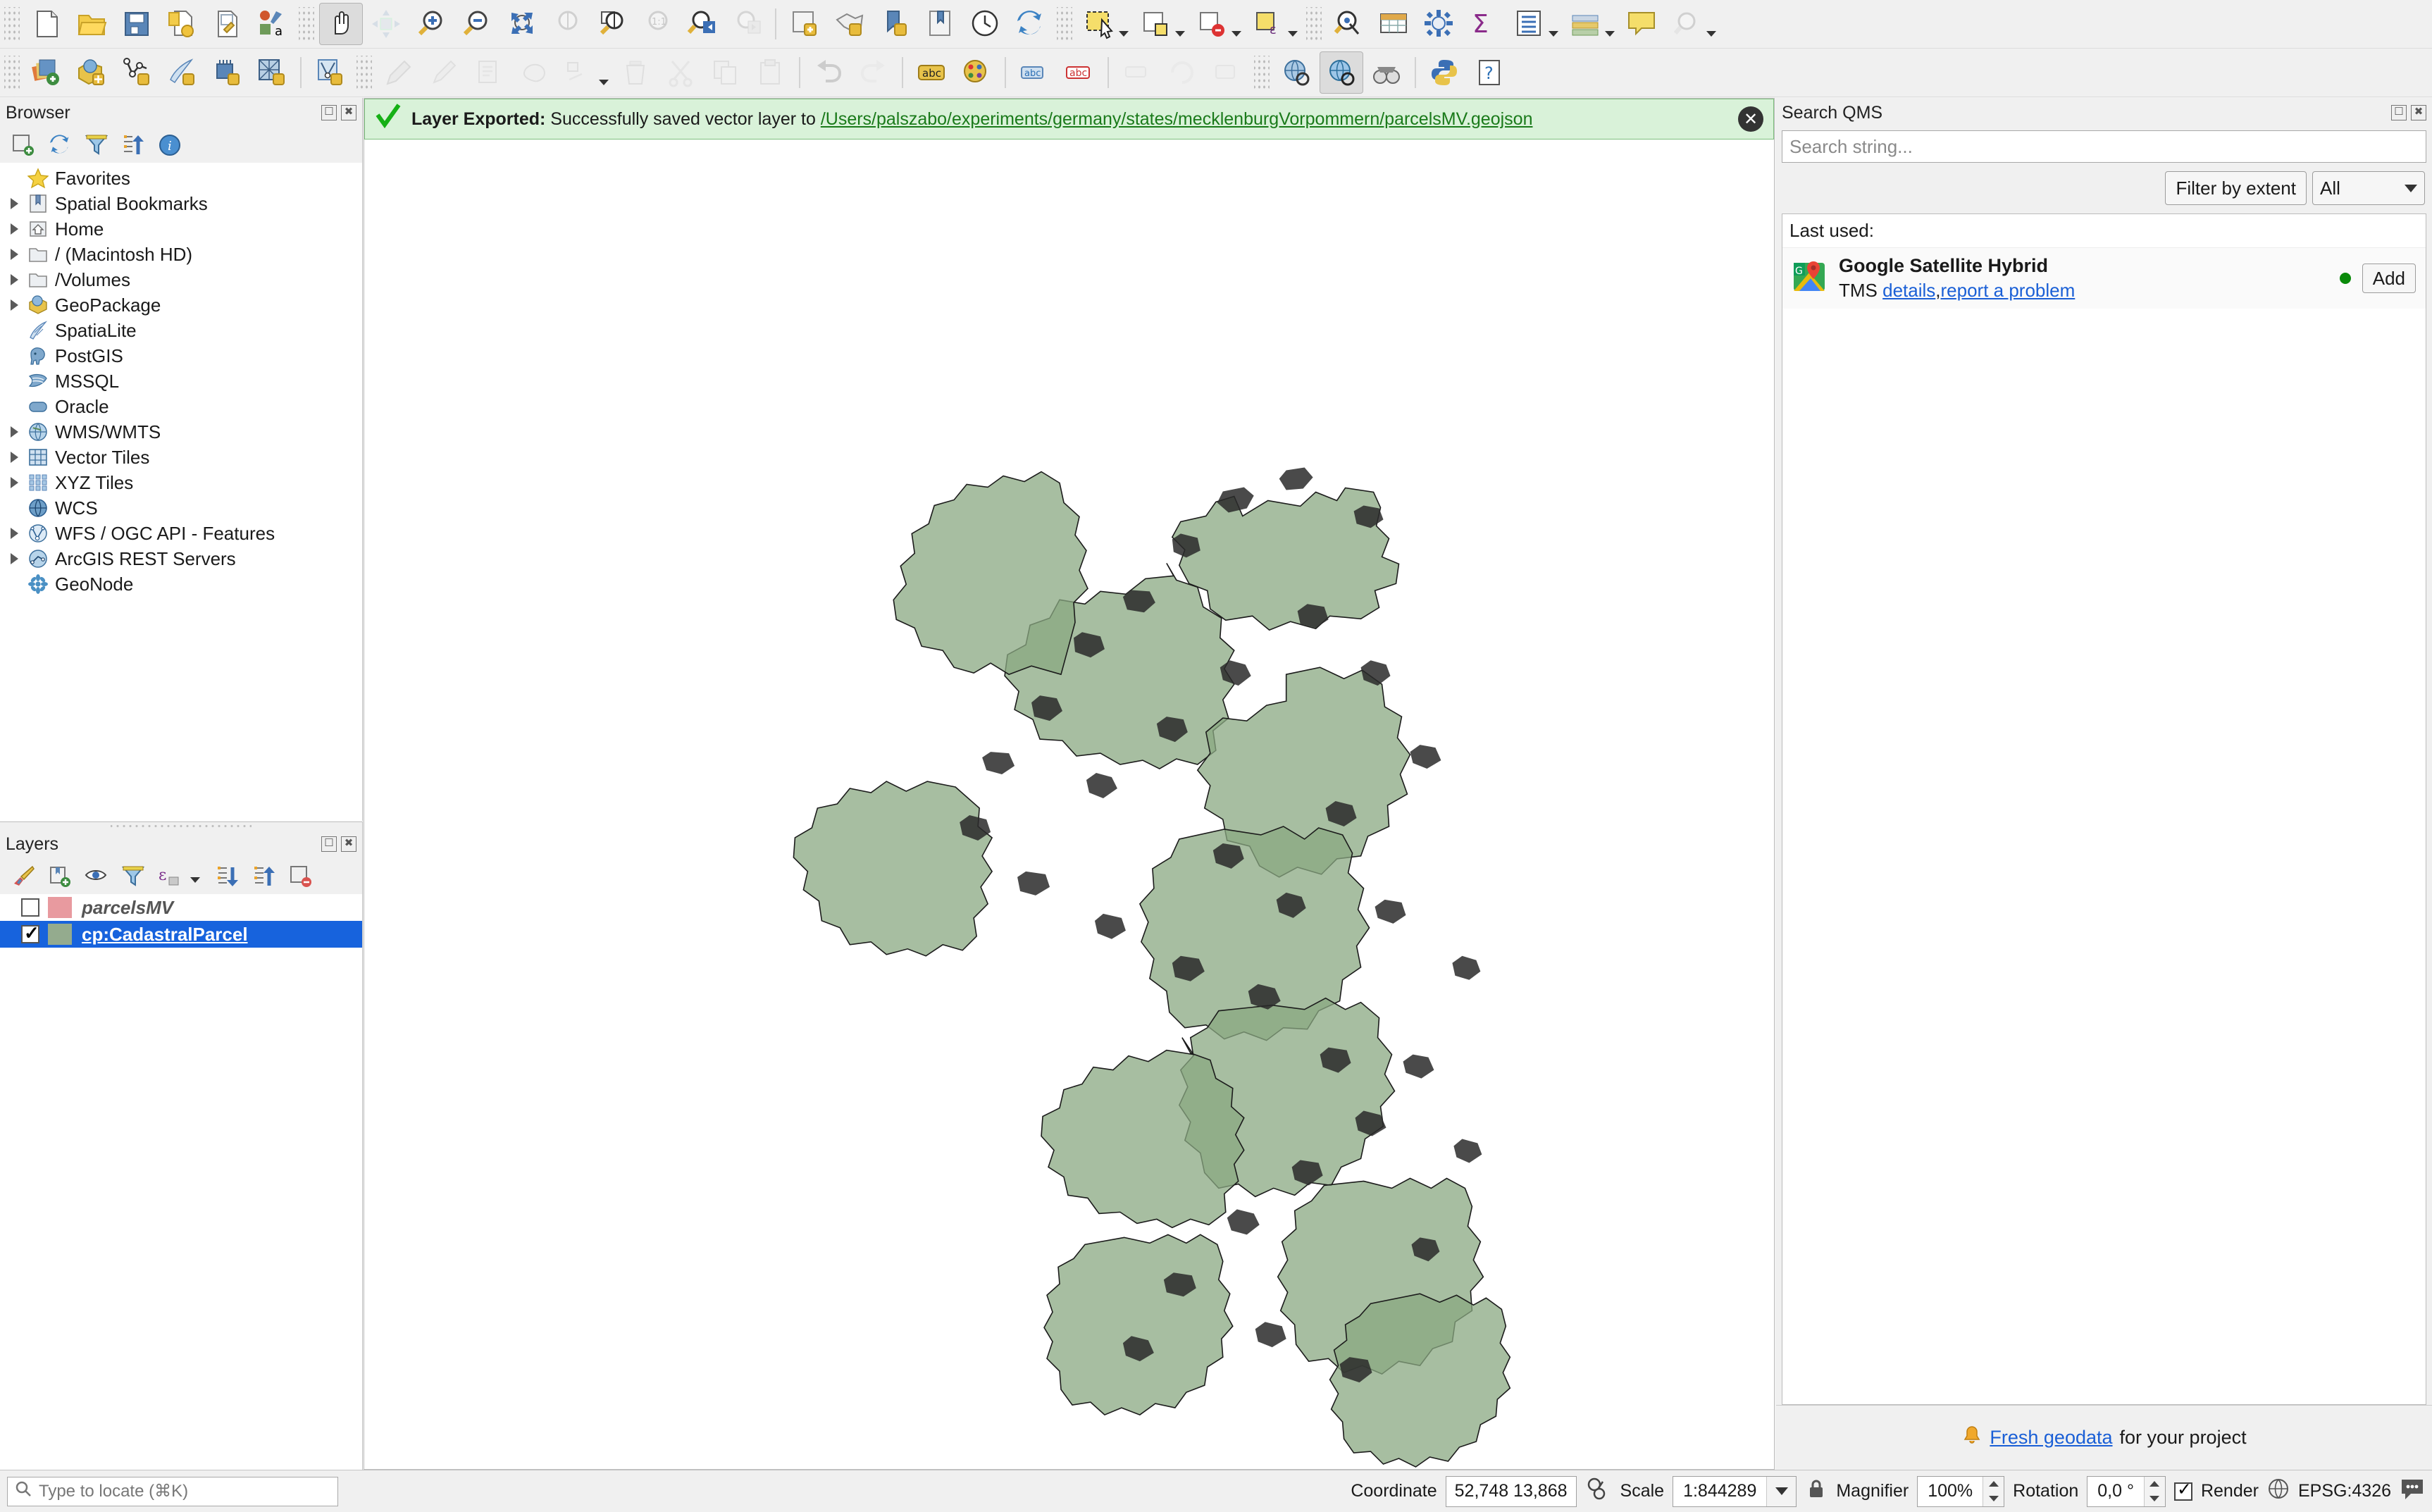  Describe the element at coordinates (1444, 72) in the screenshot. I see `python-console-button` at that location.